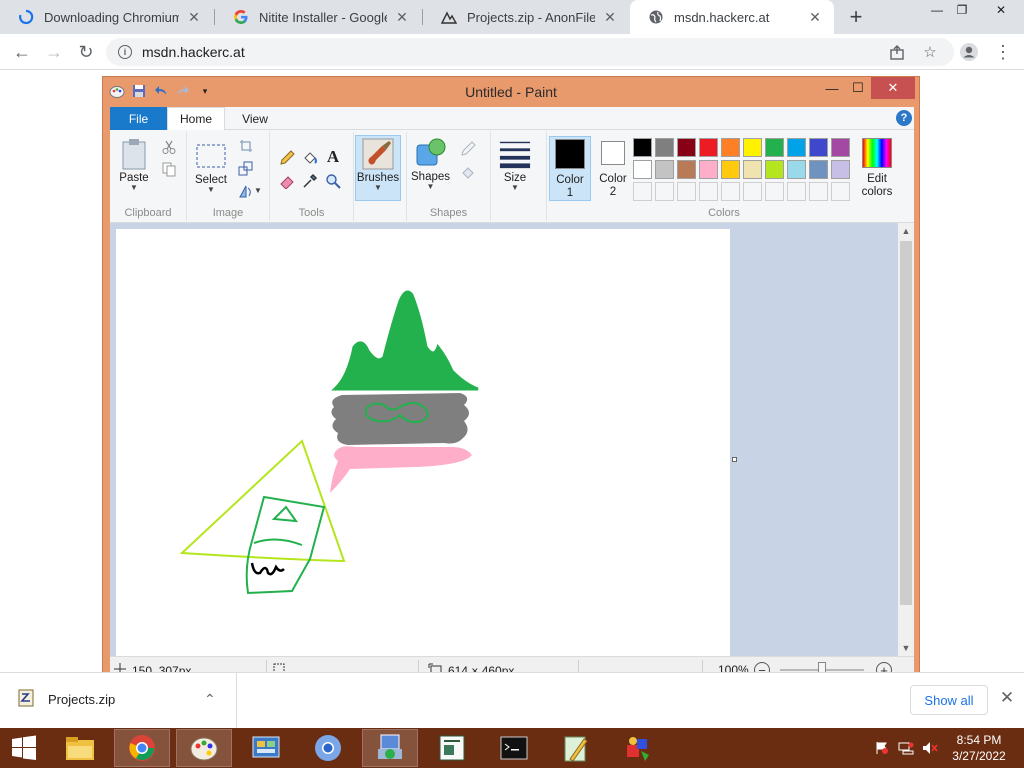 The height and width of the screenshot is (768, 1024). I want to click on profile-avatar, so click(969, 52).